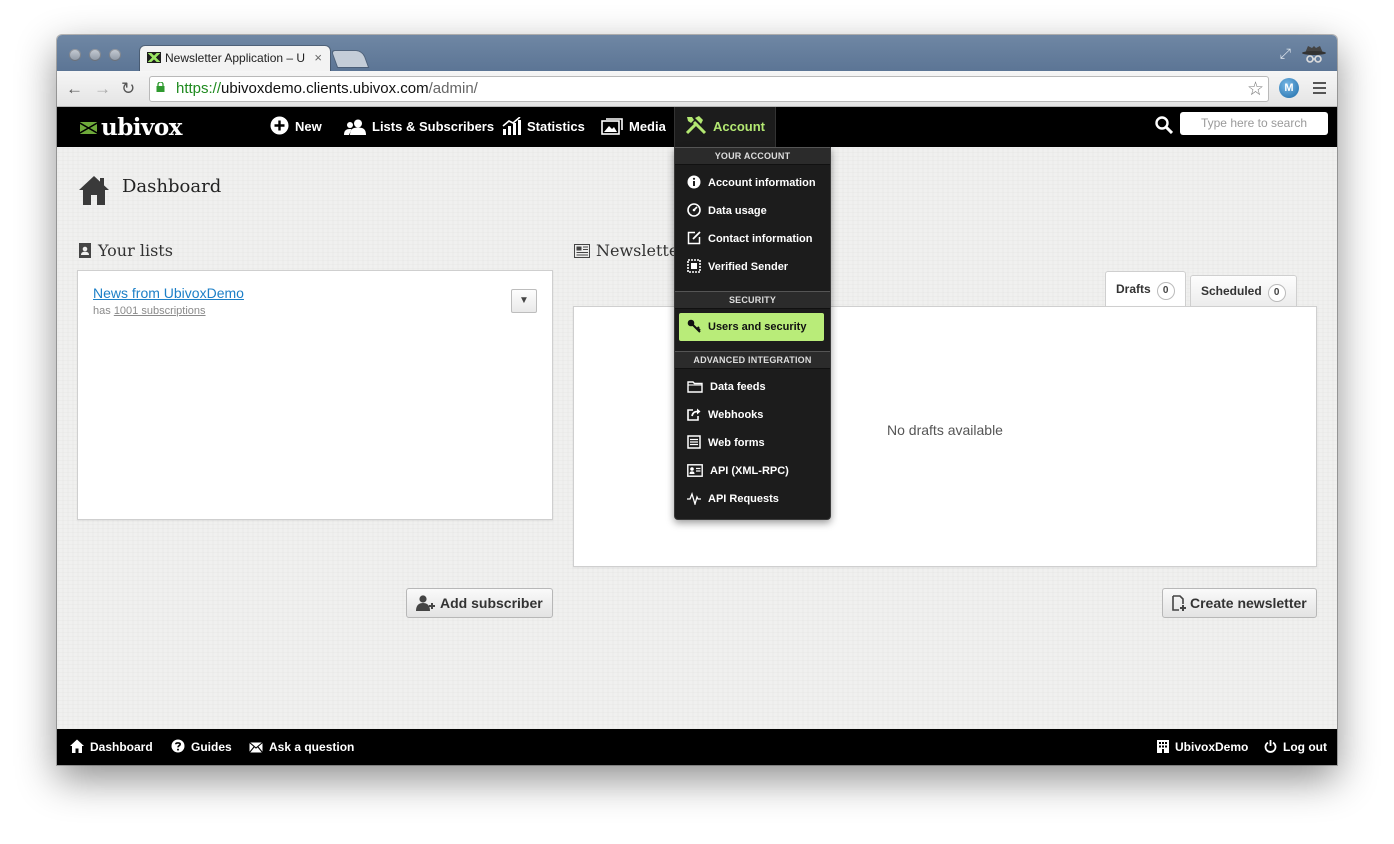  I want to click on list-menu-button: ▼, so click(524, 301).